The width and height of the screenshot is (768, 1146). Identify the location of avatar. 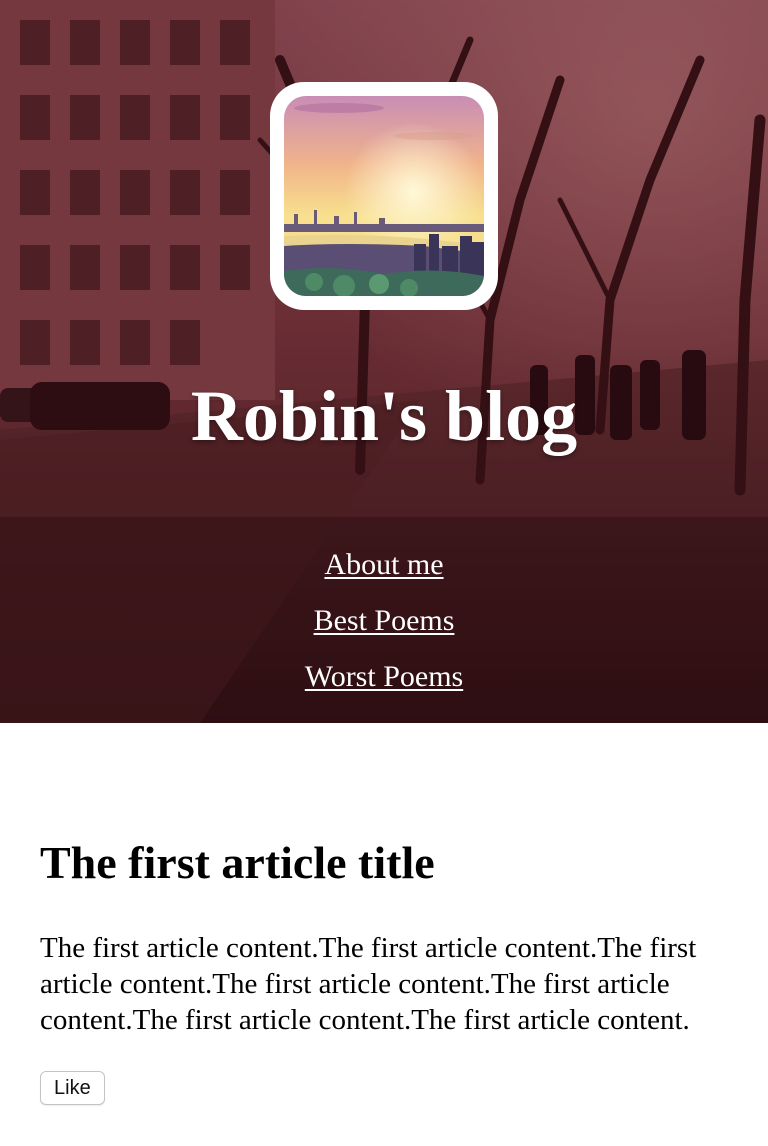
(384, 196).